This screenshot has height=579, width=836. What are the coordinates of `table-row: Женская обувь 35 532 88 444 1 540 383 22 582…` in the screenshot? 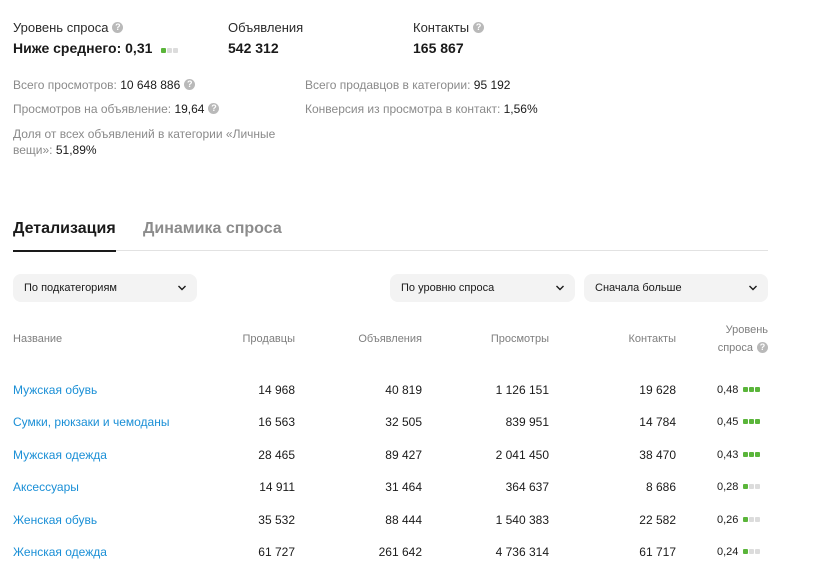 It's located at (418, 520).